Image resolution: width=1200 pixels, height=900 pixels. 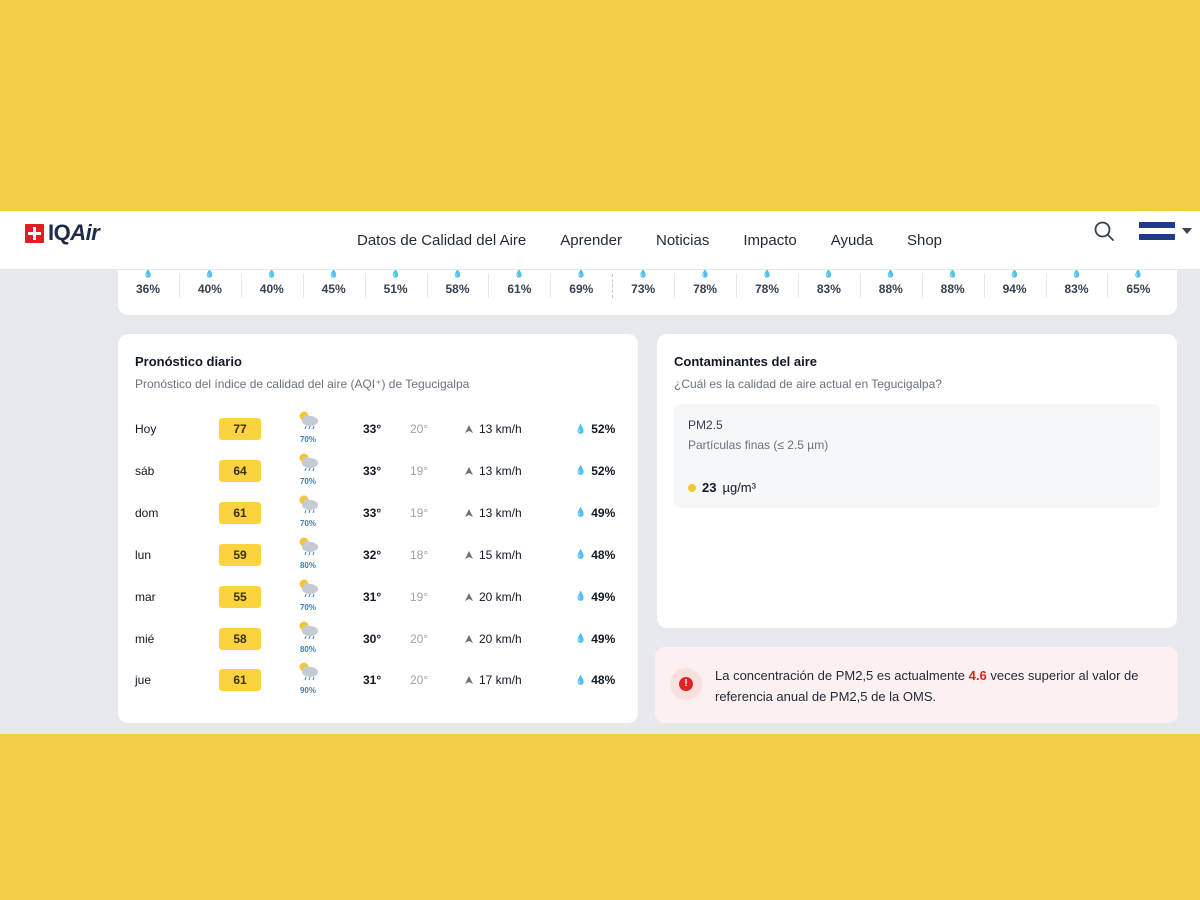 I want to click on temp-min: 18°, so click(x=419, y=554).